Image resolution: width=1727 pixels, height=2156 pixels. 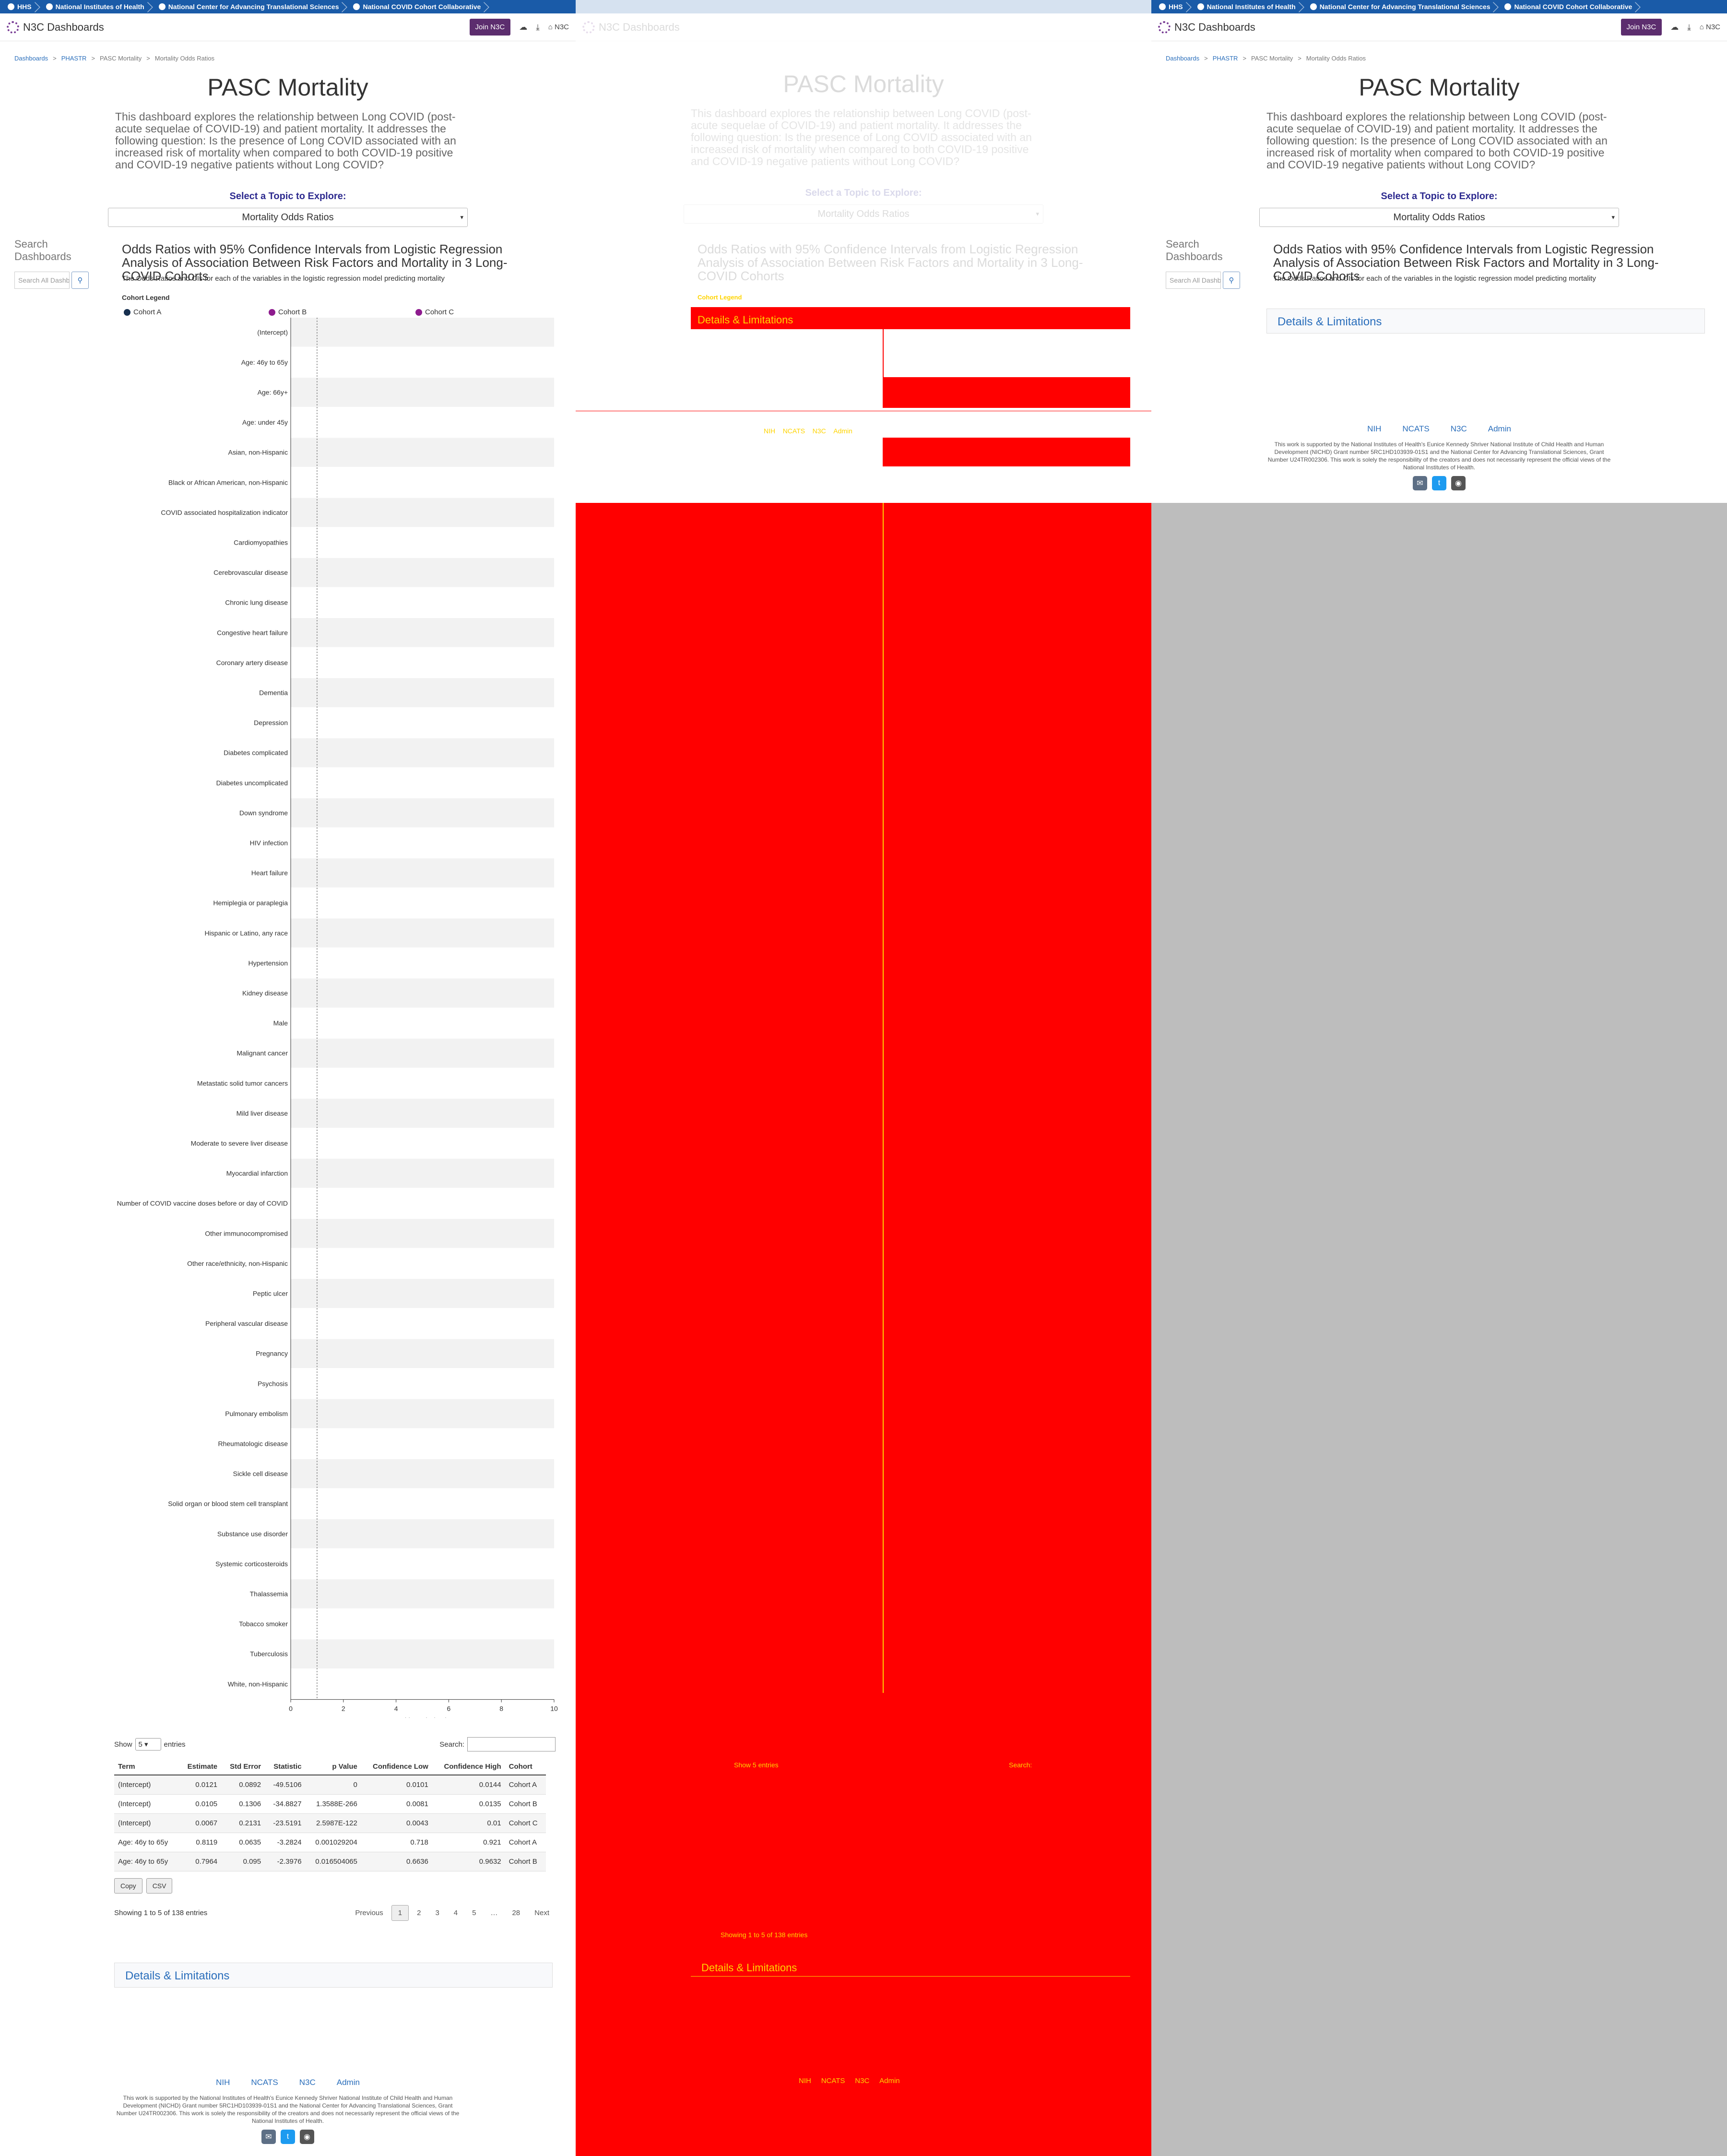 What do you see at coordinates (434, 312) in the screenshot?
I see `legend-item-cohort-c: Cohort C` at bounding box center [434, 312].